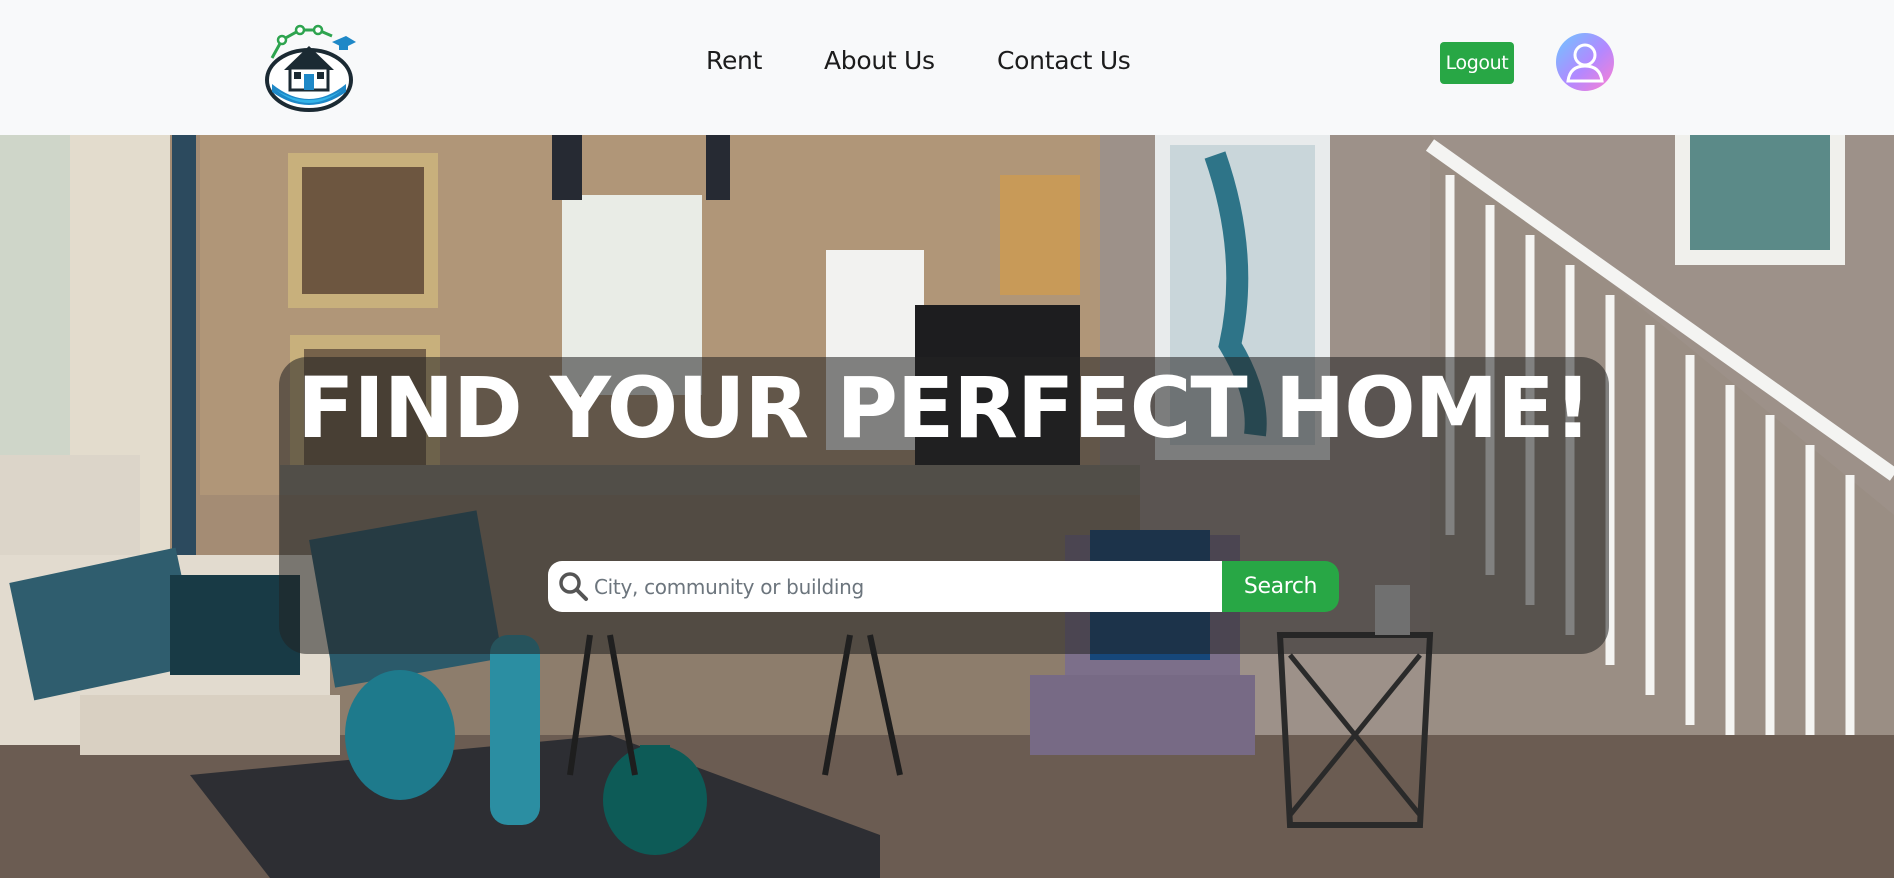 The image size is (1894, 878). What do you see at coordinates (904, 586) in the screenshot?
I see `search-input` at bounding box center [904, 586].